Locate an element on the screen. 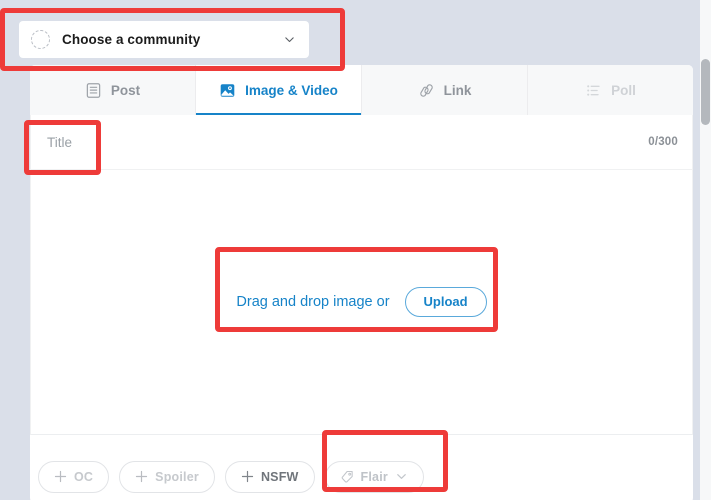  vertical-scrollbar-thumb is located at coordinates (705, 92).